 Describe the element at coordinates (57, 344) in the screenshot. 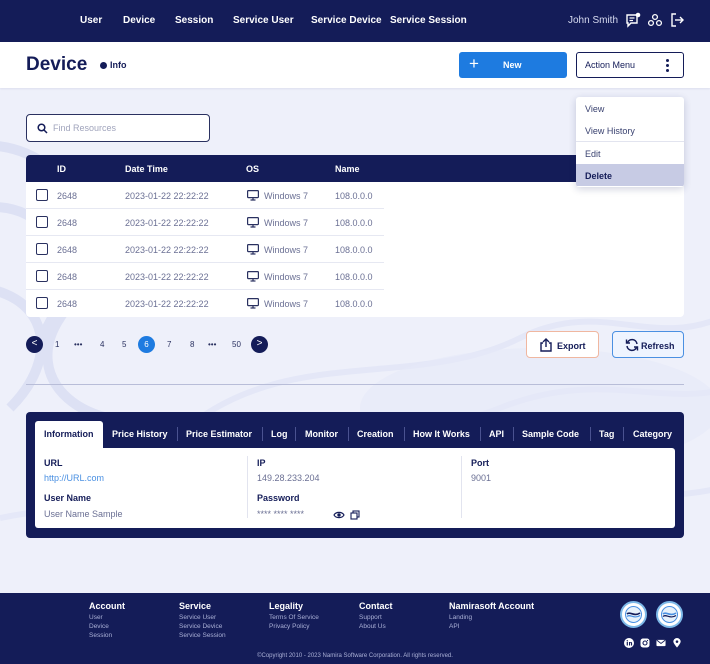

I see `page-1: 1` at that location.